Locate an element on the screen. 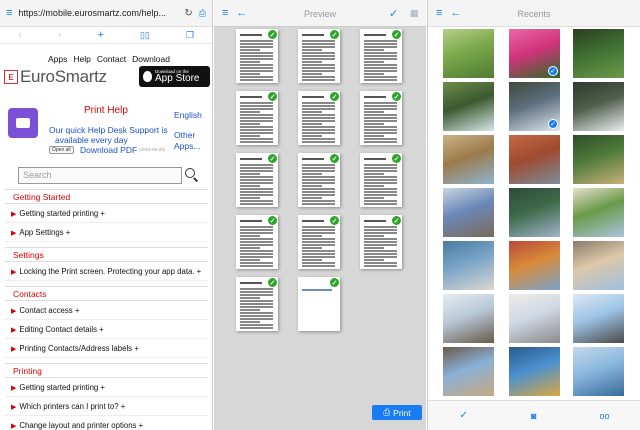 The width and height of the screenshot is (640, 430). reload-icon: ↻ is located at coordinates (188, 13).